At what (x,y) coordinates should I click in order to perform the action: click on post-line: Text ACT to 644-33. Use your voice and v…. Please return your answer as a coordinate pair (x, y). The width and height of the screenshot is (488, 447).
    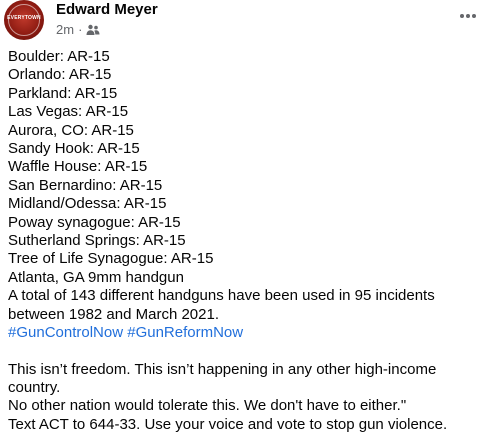
    Looking at the image, I should click on (228, 424).